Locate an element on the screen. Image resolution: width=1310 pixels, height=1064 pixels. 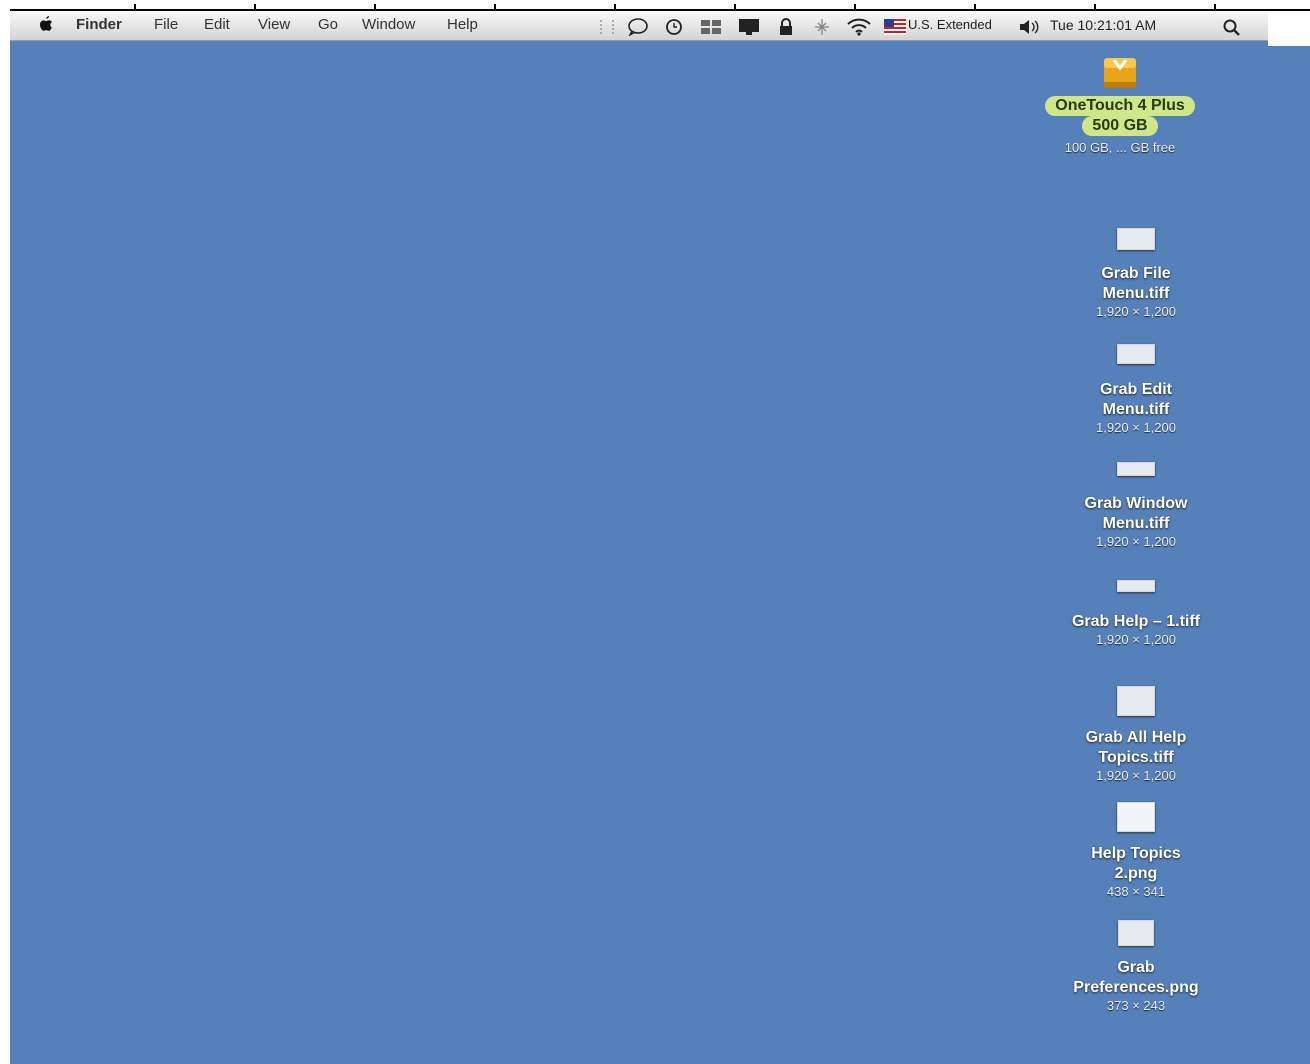
desktop-icon-file: Grab File Menu.tiff 1,920 × 1,200 is located at coordinates (1136, 274).